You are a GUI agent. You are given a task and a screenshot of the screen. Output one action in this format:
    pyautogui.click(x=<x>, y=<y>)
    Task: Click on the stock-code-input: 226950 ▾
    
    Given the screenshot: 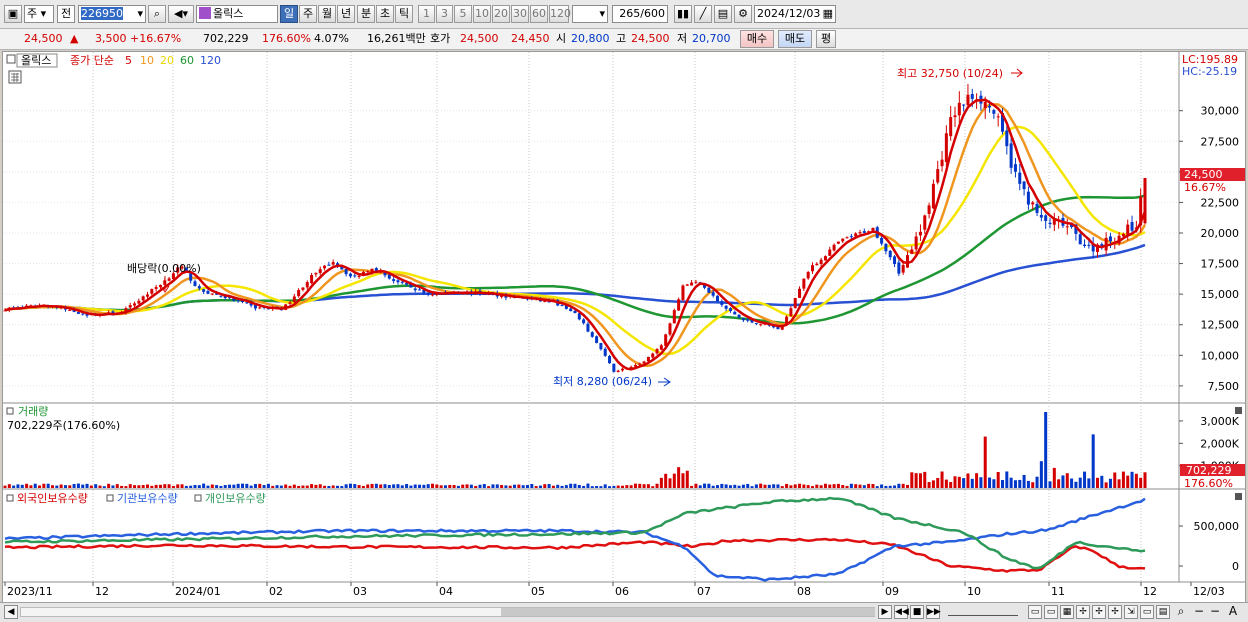 What is the action you would take?
    pyautogui.click(x=112, y=14)
    